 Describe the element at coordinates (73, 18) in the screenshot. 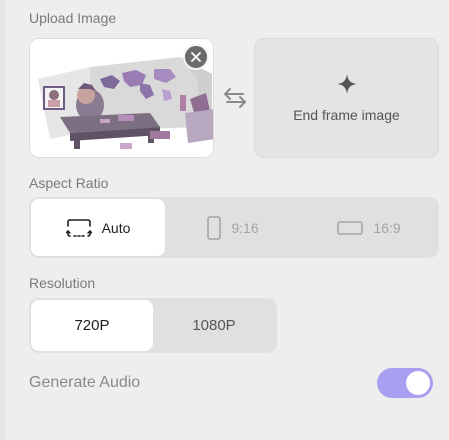

I see `upload-image-label: Upload Image` at that location.